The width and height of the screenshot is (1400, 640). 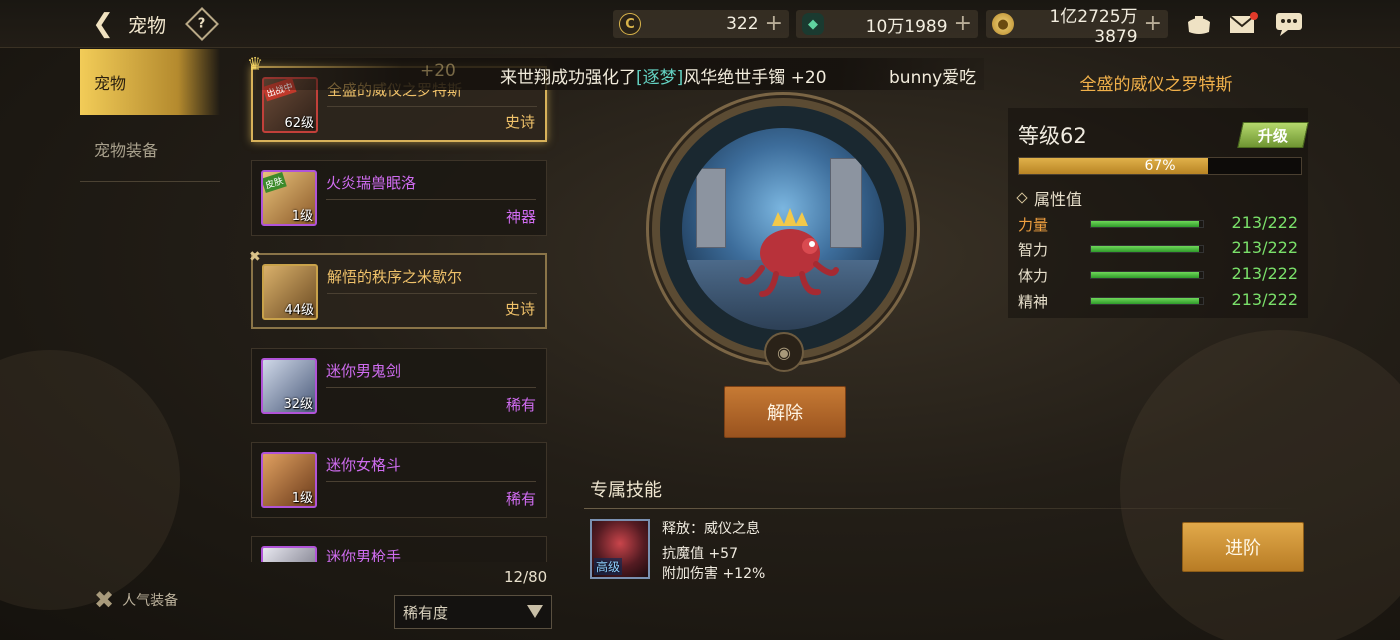 I want to click on pet-portrait, so click(x=289, y=554).